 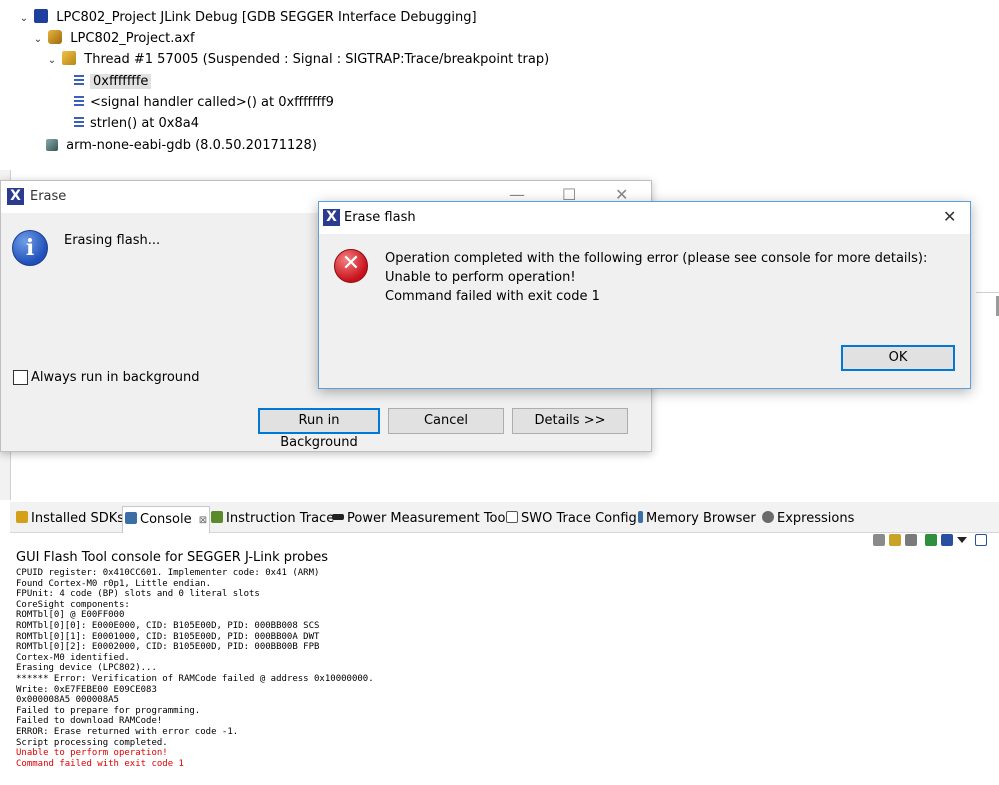 What do you see at coordinates (132, 38) in the screenshot?
I see `axf-label: LPC802_Project.axf` at bounding box center [132, 38].